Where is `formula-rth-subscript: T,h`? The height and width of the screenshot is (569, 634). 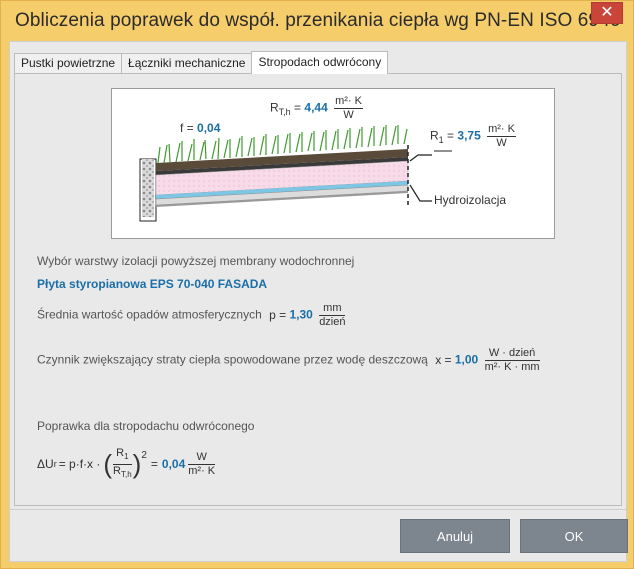 formula-rth-subscript: T,h is located at coordinates (126, 474).